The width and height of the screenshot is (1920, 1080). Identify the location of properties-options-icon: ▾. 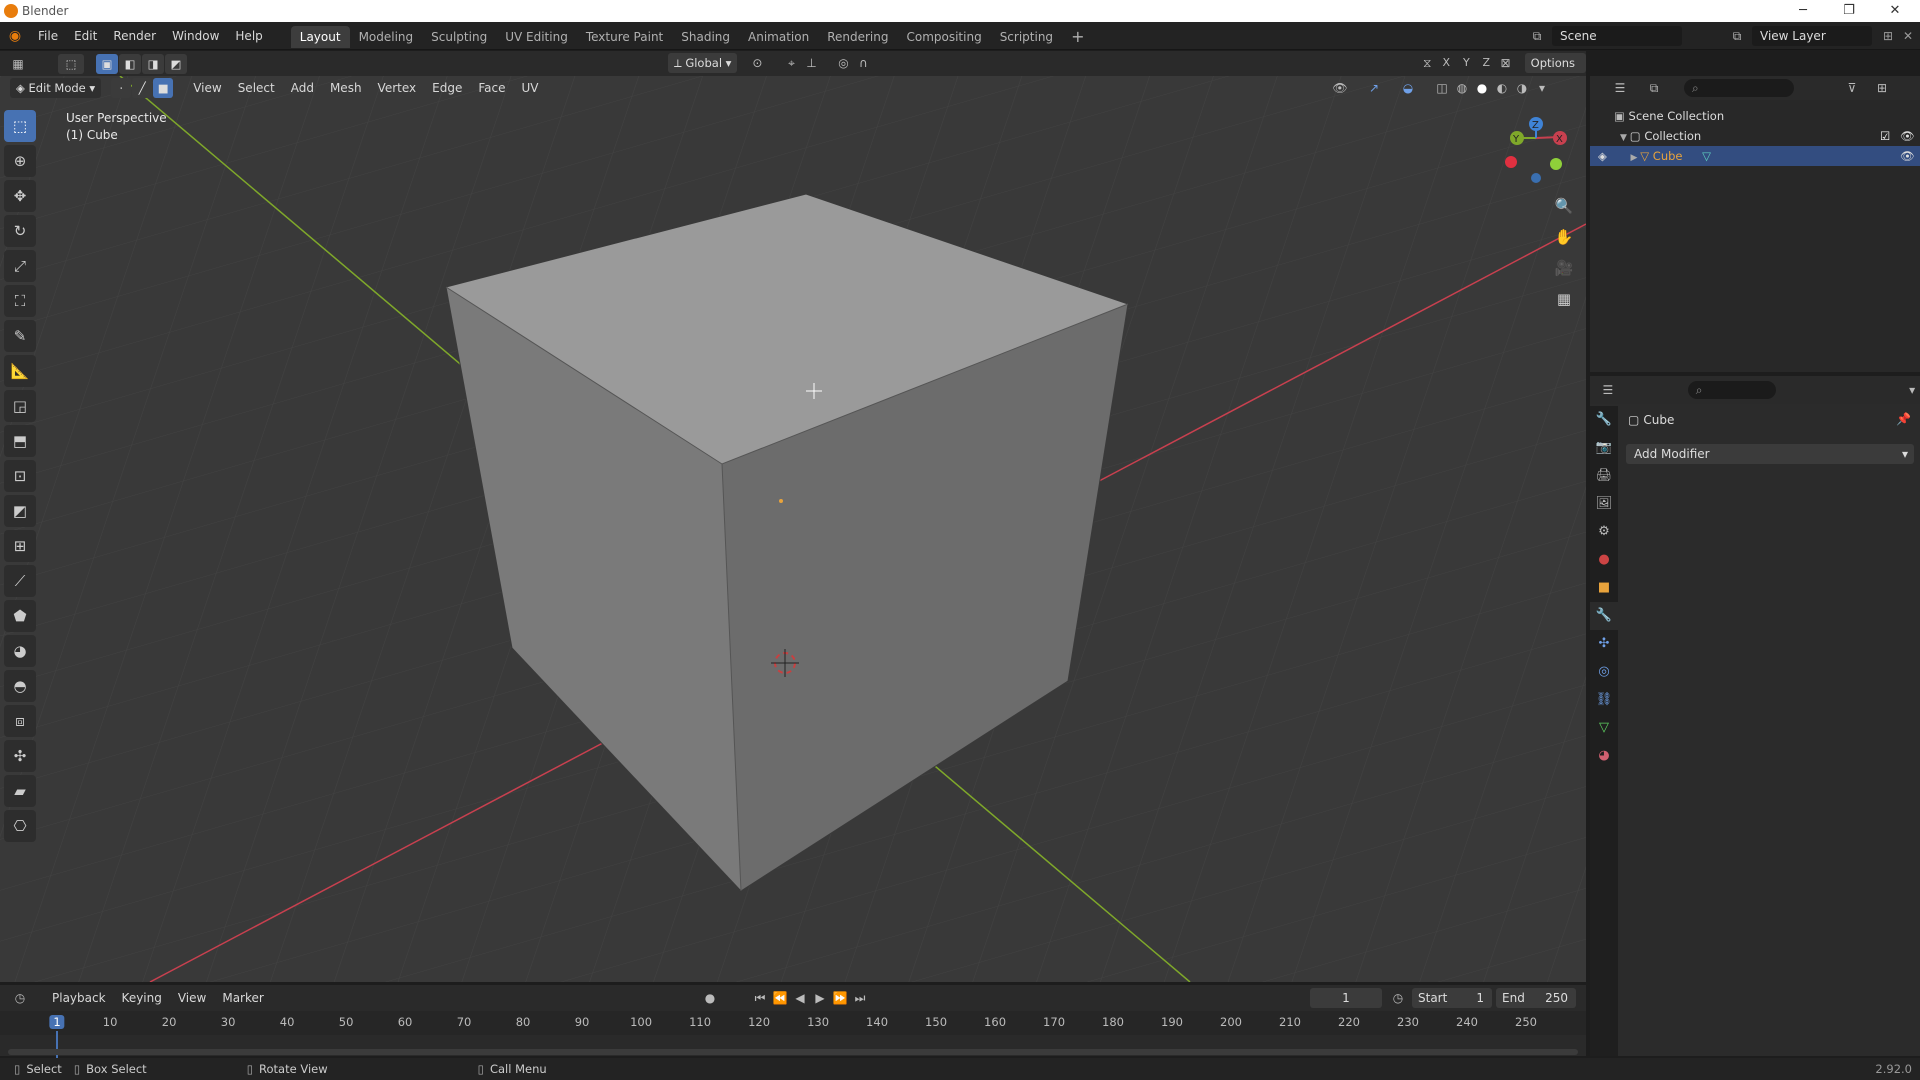
(1912, 390).